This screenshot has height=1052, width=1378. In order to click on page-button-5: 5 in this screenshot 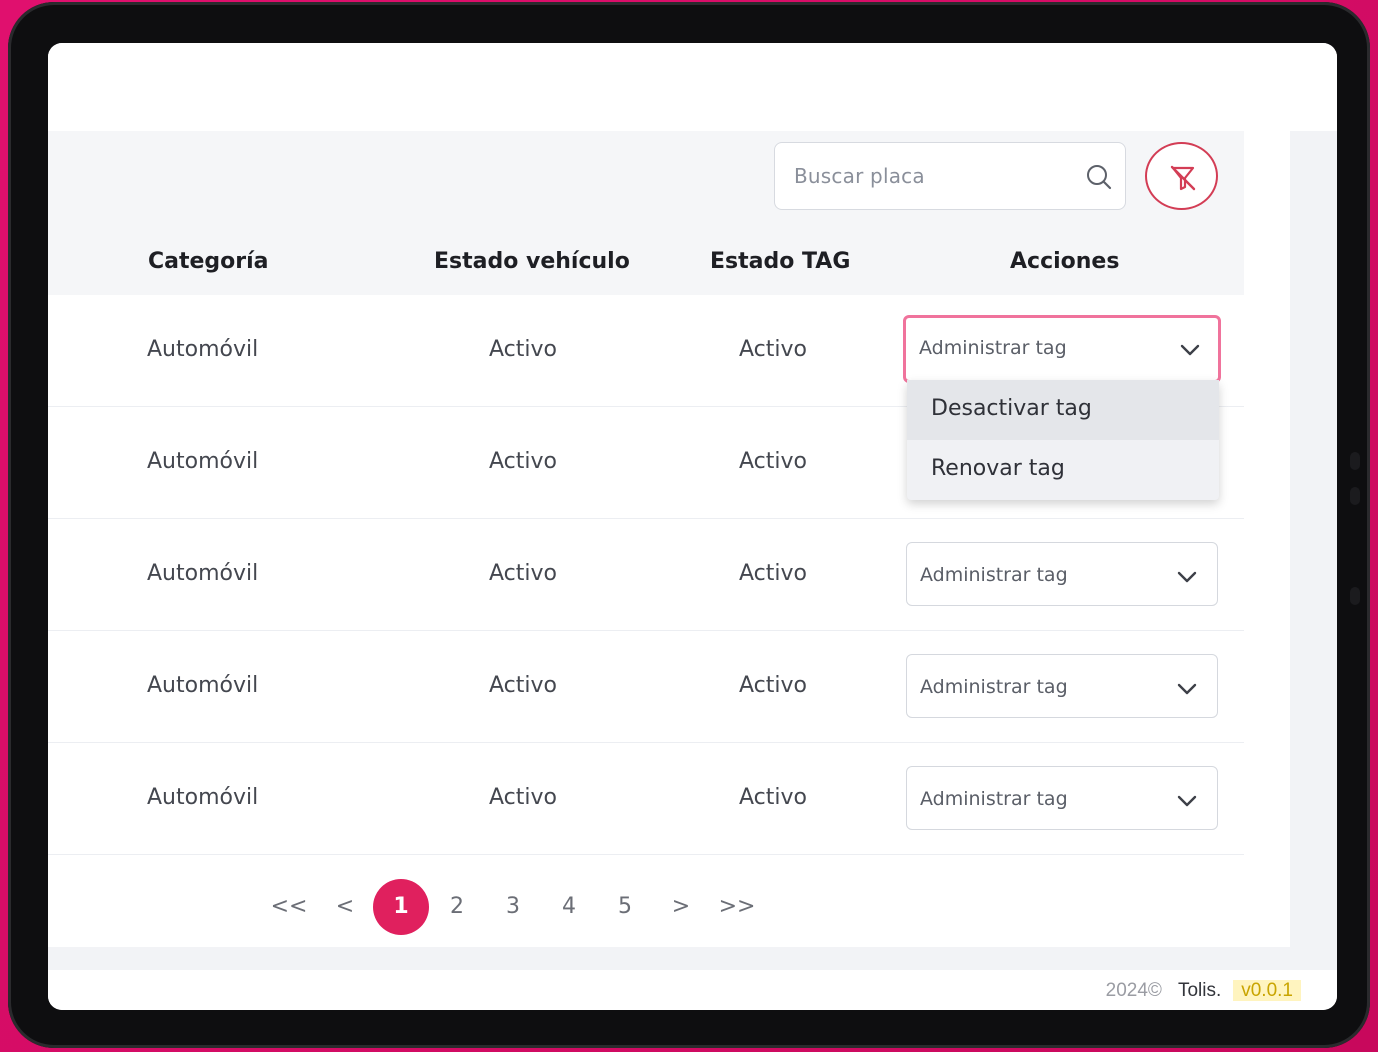, I will do `click(625, 907)`.